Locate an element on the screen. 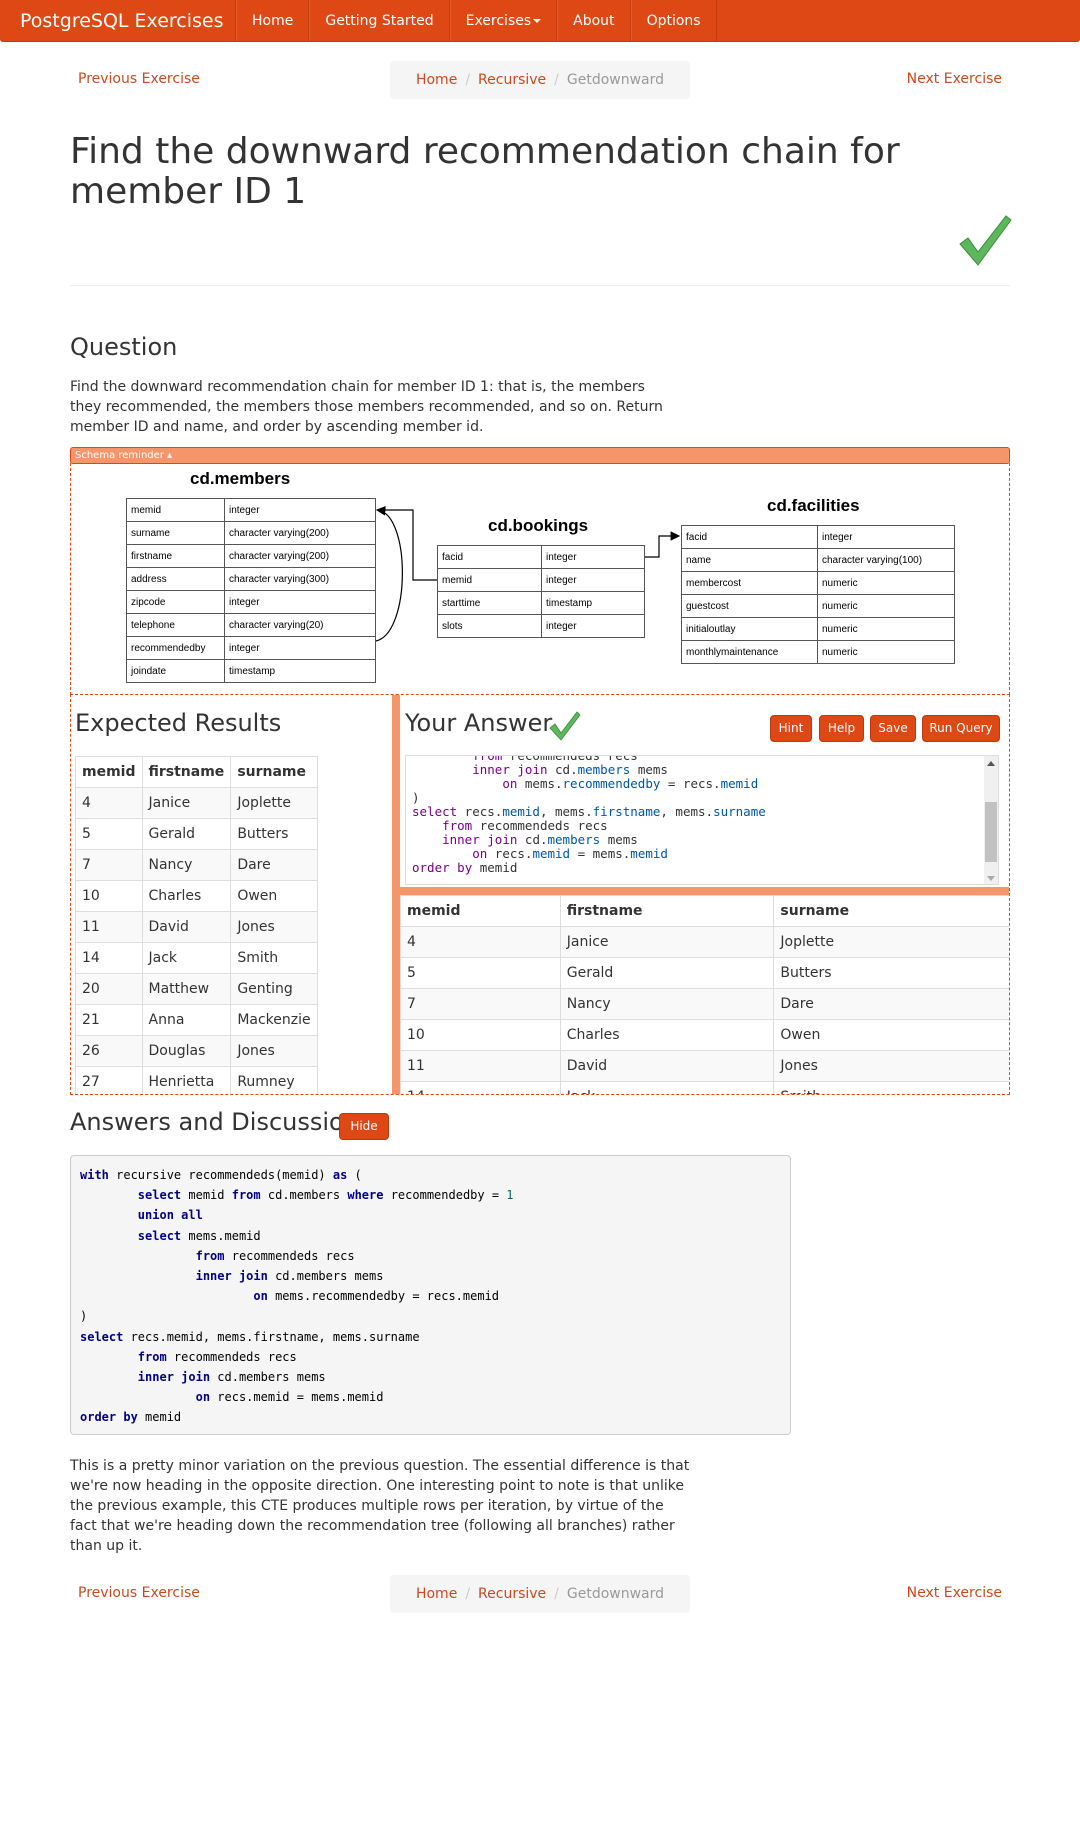 Image resolution: width=1080 pixels, height=1833 pixels. column-header: memid is located at coordinates (480, 911).